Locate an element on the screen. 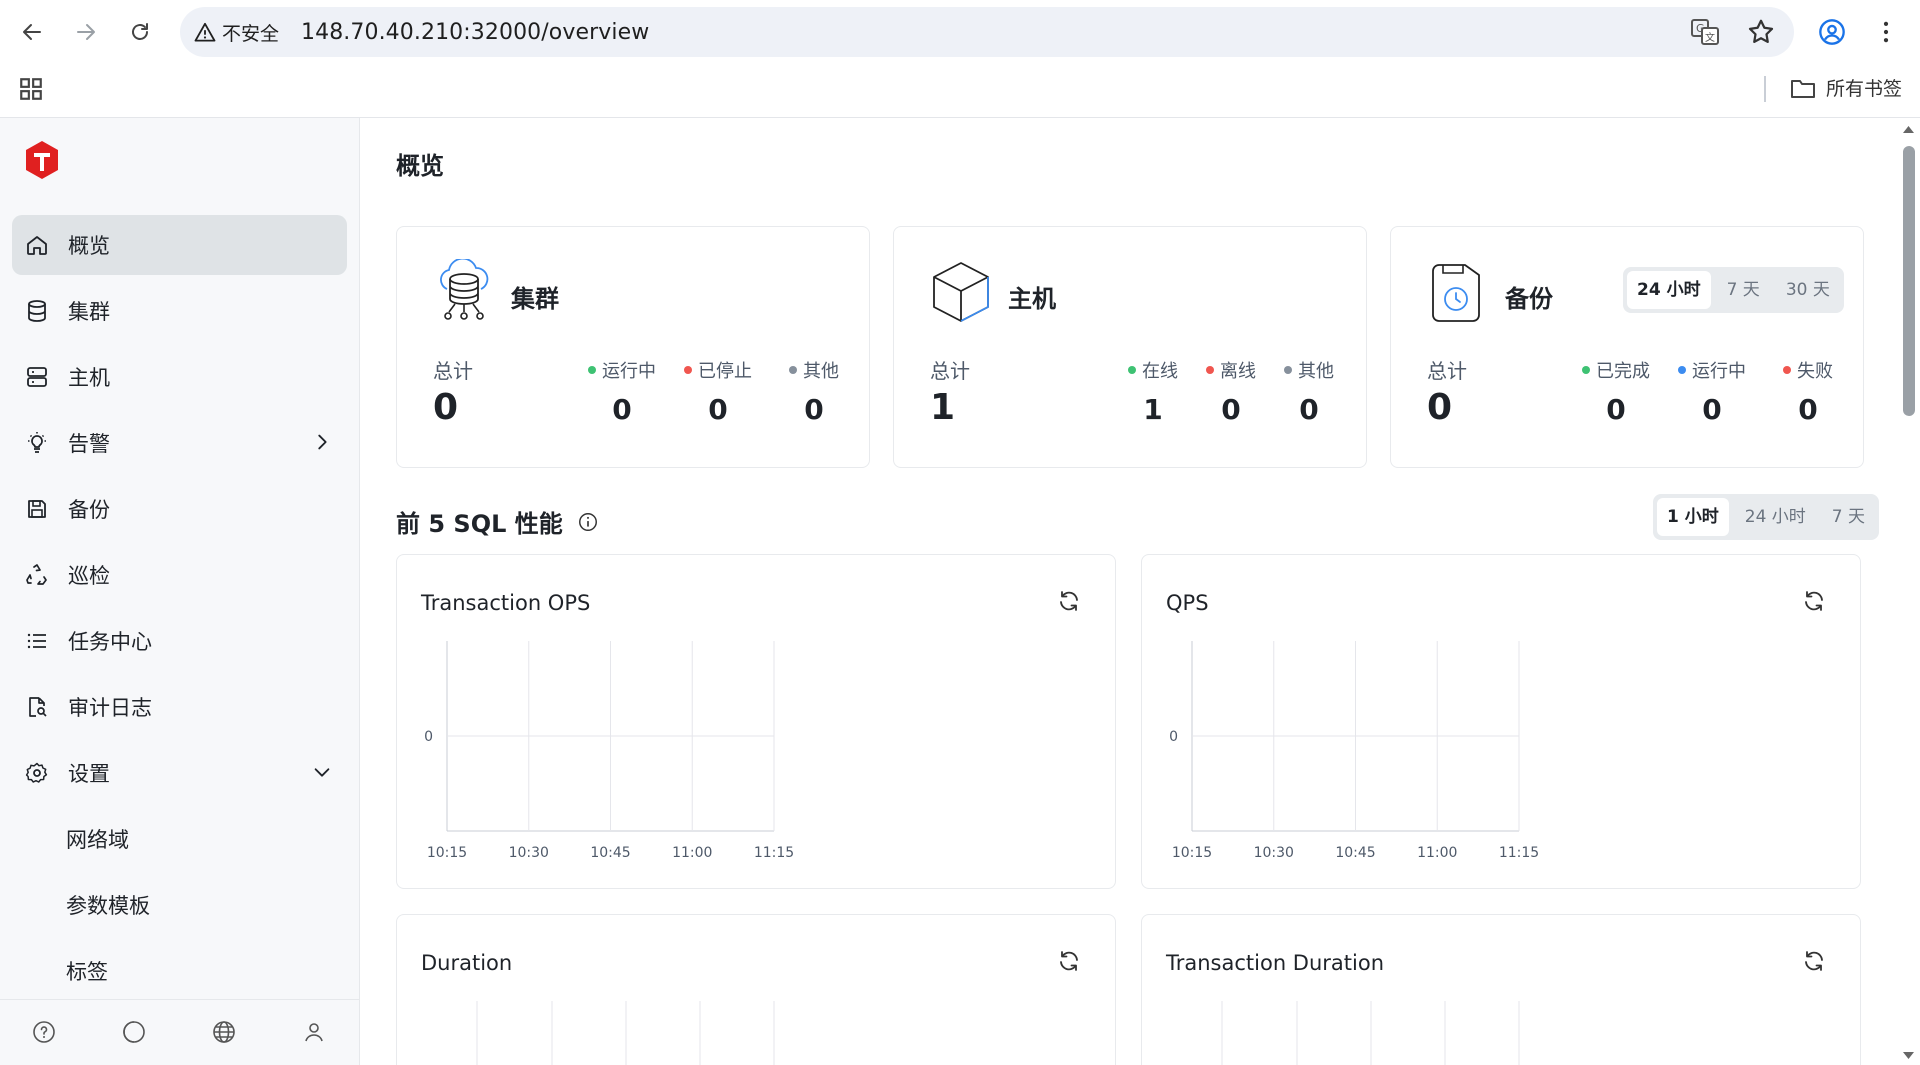 The height and width of the screenshot is (1065, 1920). theme-toggle-icon is located at coordinates (134, 1032).